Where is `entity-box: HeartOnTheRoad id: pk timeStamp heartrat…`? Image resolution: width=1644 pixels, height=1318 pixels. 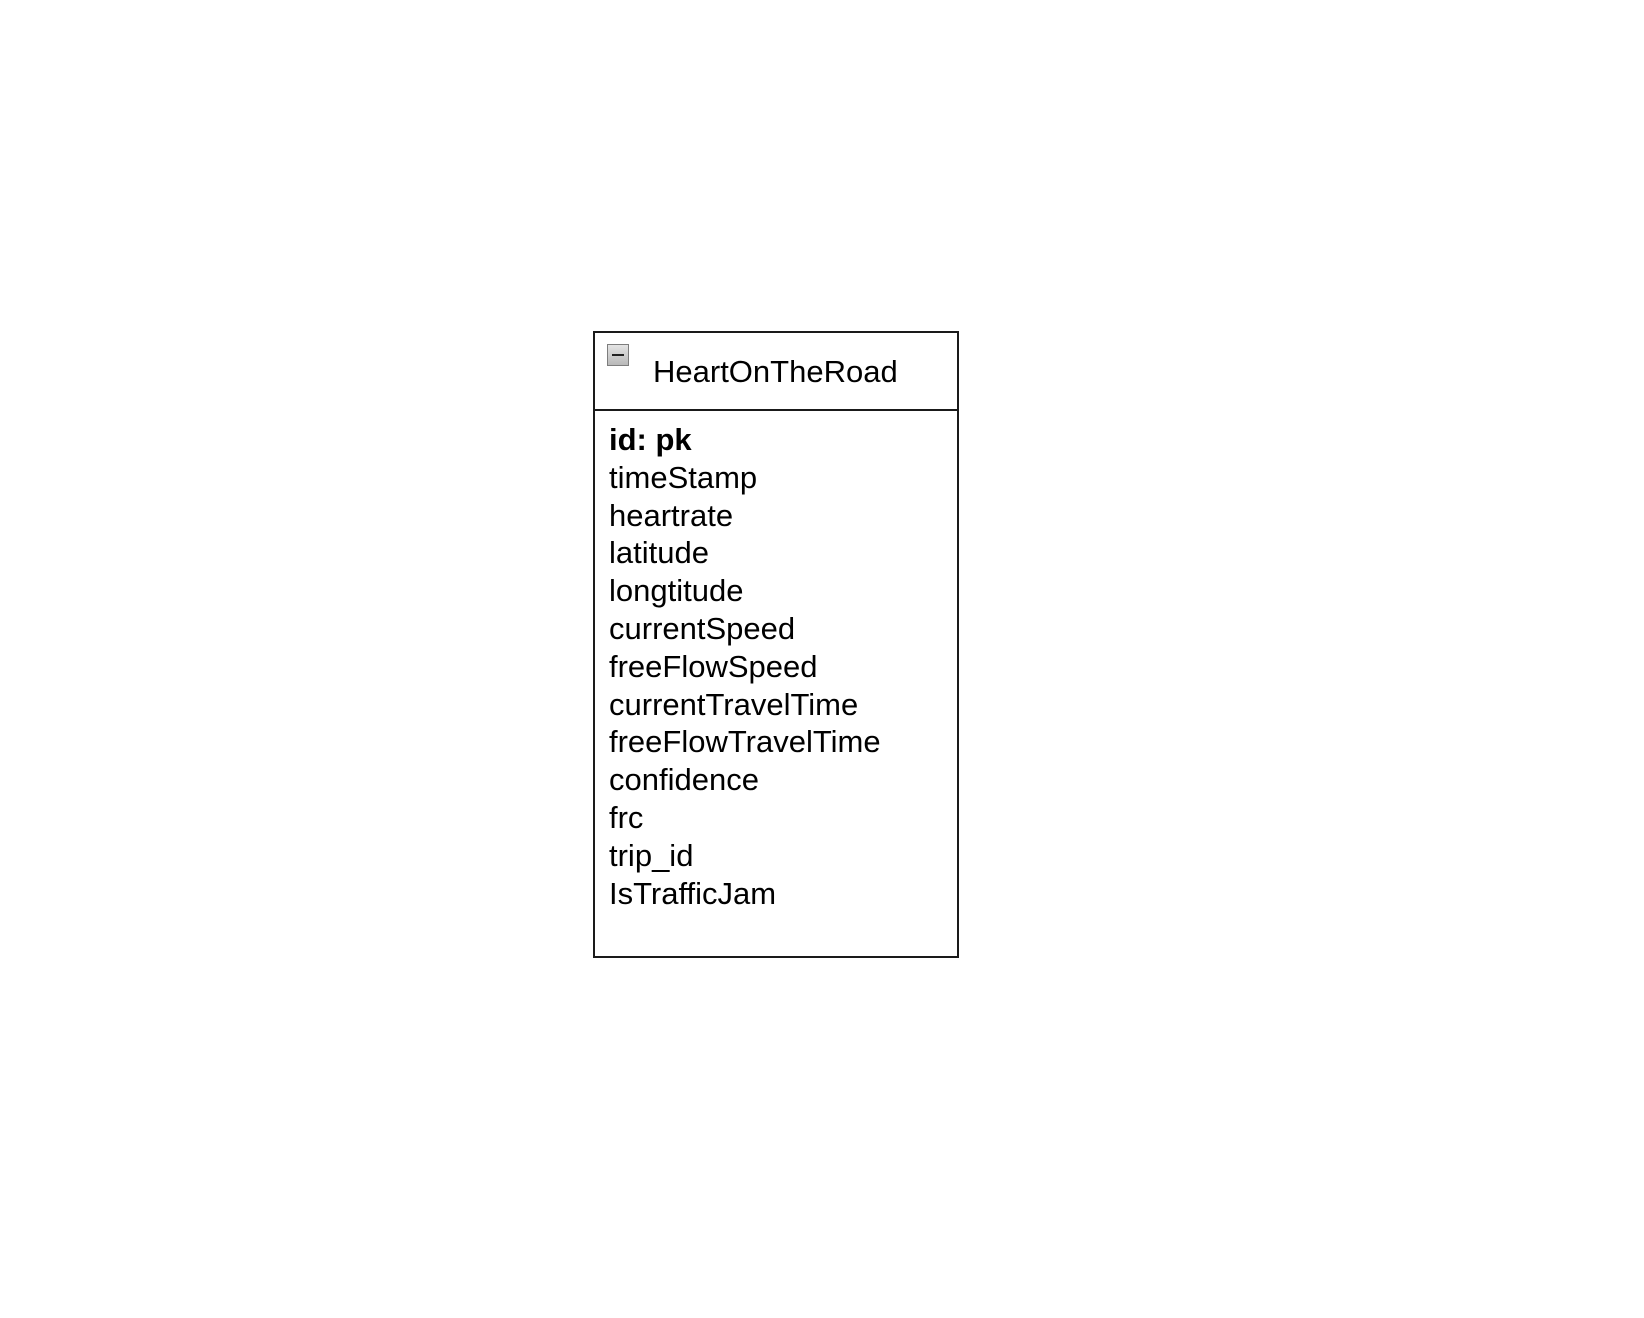
entity-box: HeartOnTheRoad id: pk timeStamp heartrat… is located at coordinates (776, 644).